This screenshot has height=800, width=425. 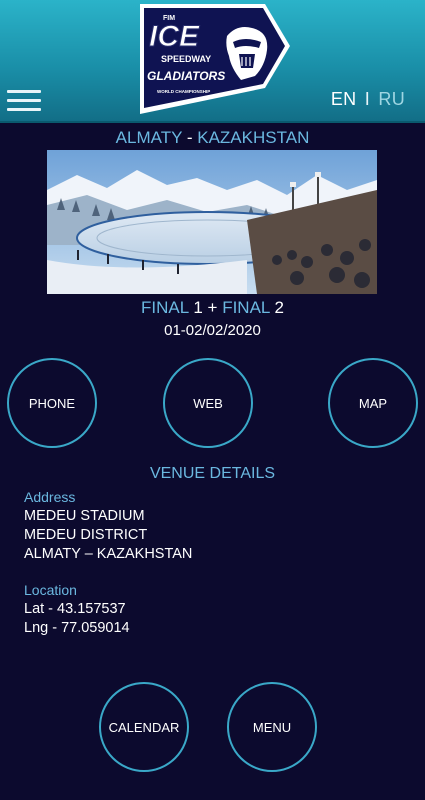 What do you see at coordinates (84, 516) in the screenshot?
I see `address-line-1: MEDEU STADIUM` at bounding box center [84, 516].